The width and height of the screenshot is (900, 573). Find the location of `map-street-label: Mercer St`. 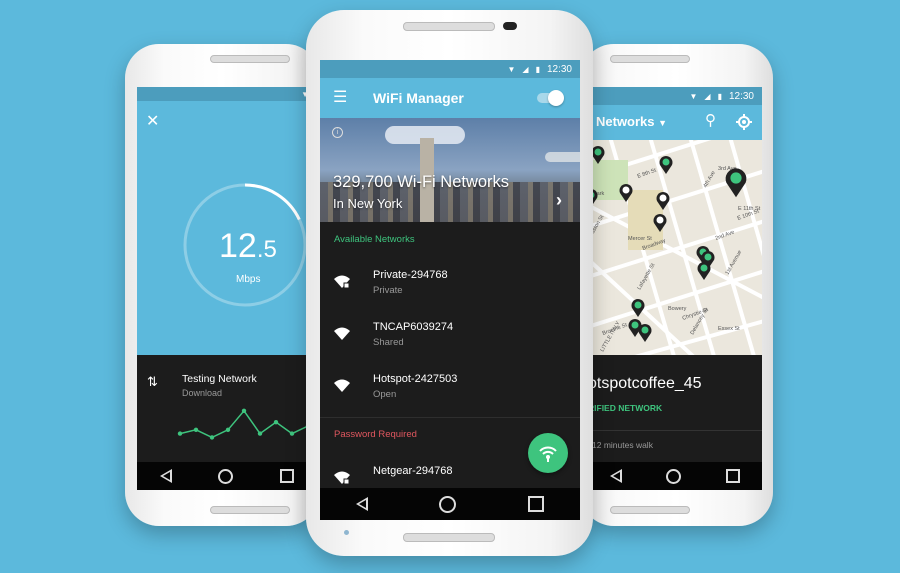

map-street-label: Mercer St is located at coordinates (640, 239).